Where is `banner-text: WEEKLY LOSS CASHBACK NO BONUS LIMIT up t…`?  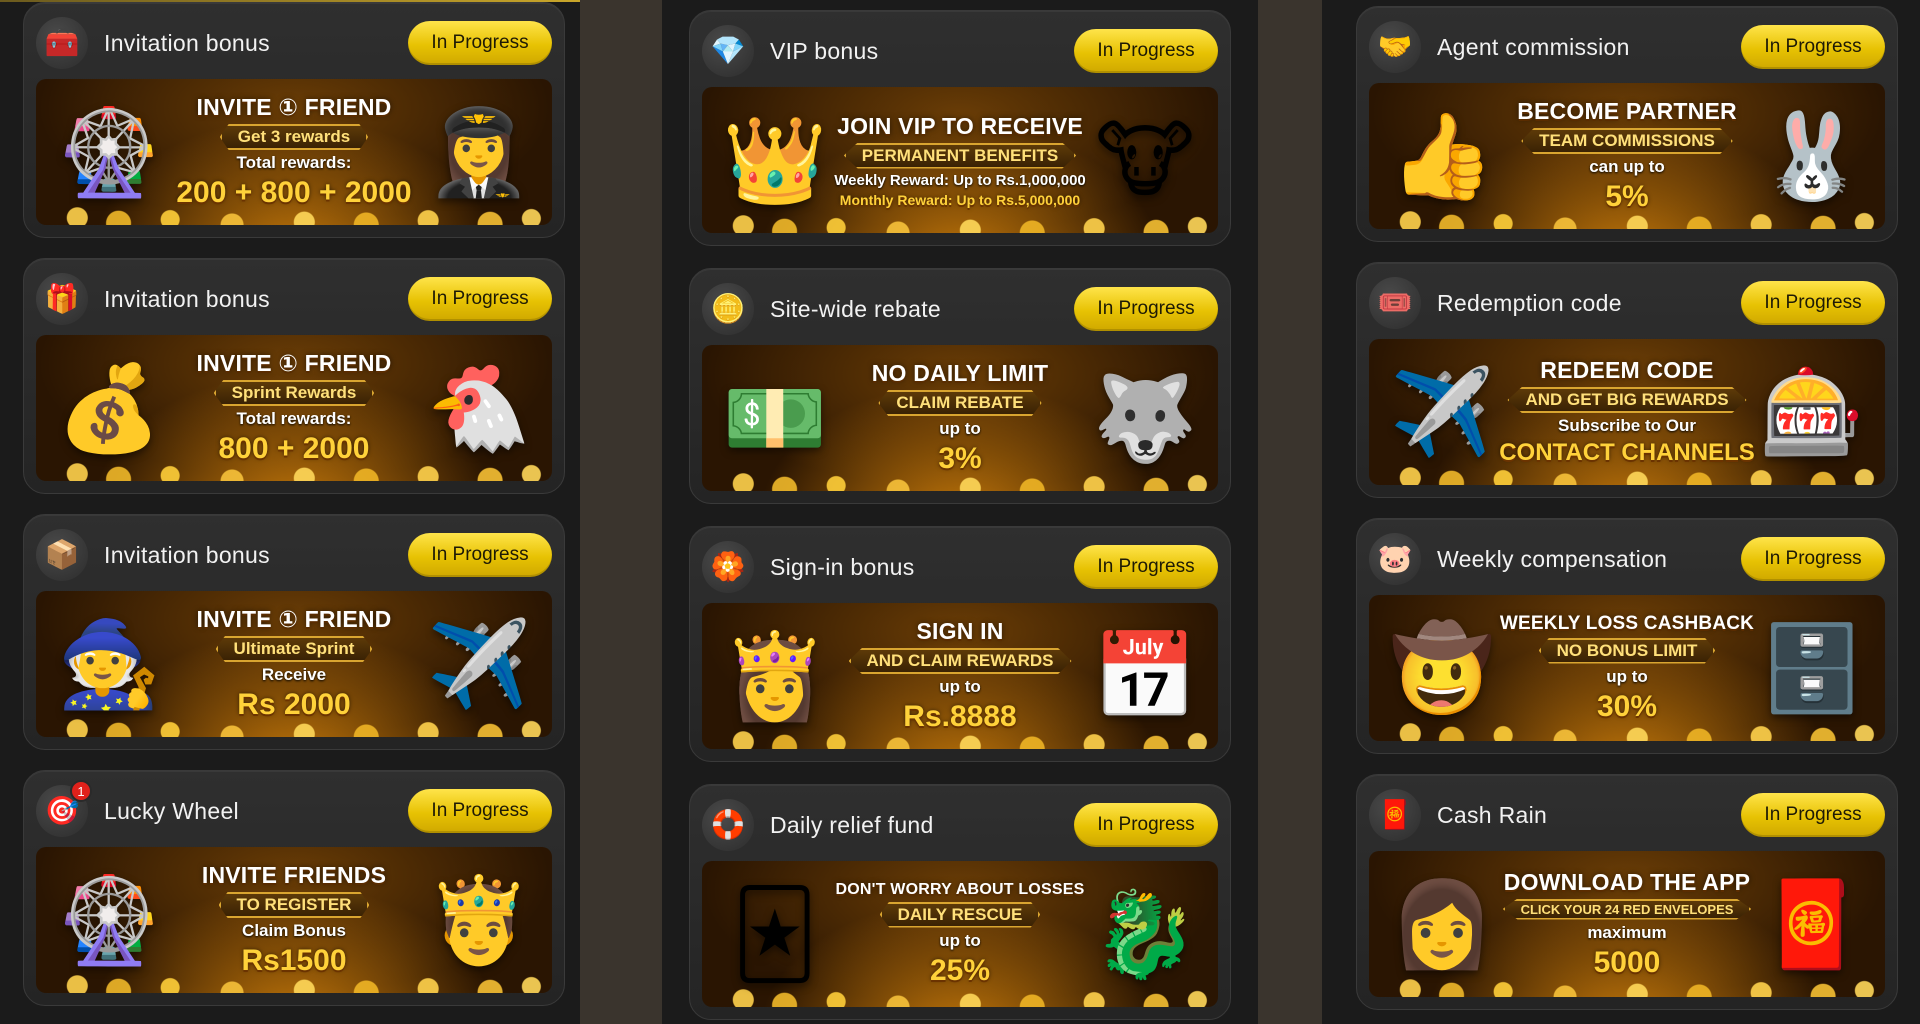 banner-text: WEEKLY LOSS CASHBACK NO BONUS LIMIT up t… is located at coordinates (1627, 668).